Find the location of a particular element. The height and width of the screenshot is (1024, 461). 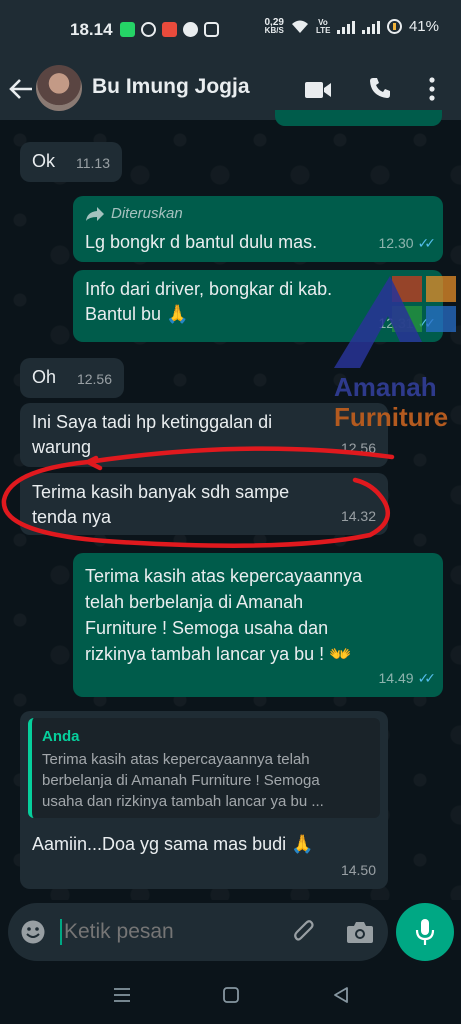

whatsapp-notification-icon is located at coordinates (127, 29).